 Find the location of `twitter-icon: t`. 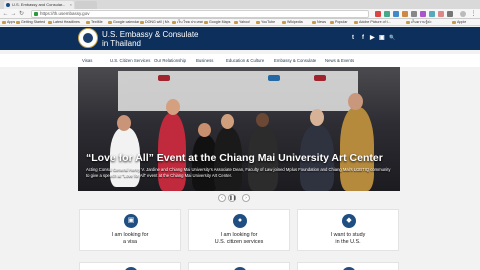

twitter-icon: t is located at coordinates (353, 38).